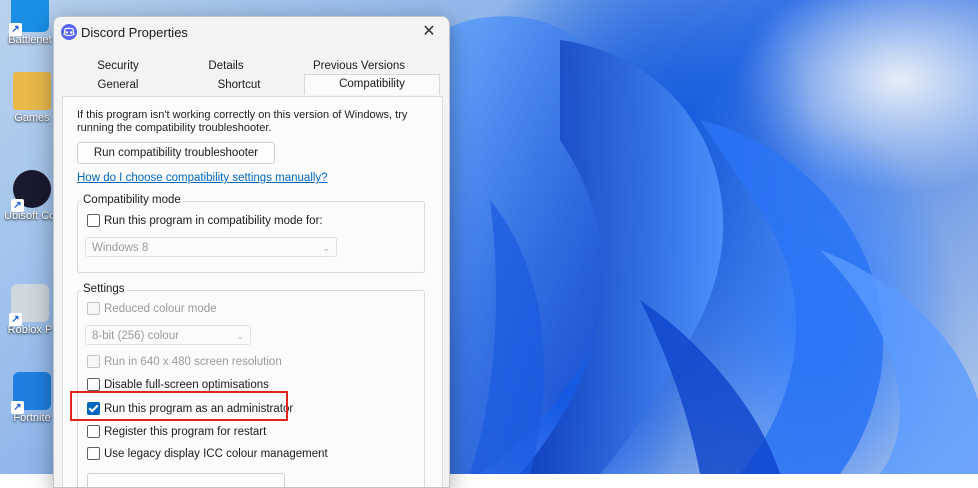 The image size is (978, 488). I want to click on title-bar: Discord Properties ✕, so click(251, 32).